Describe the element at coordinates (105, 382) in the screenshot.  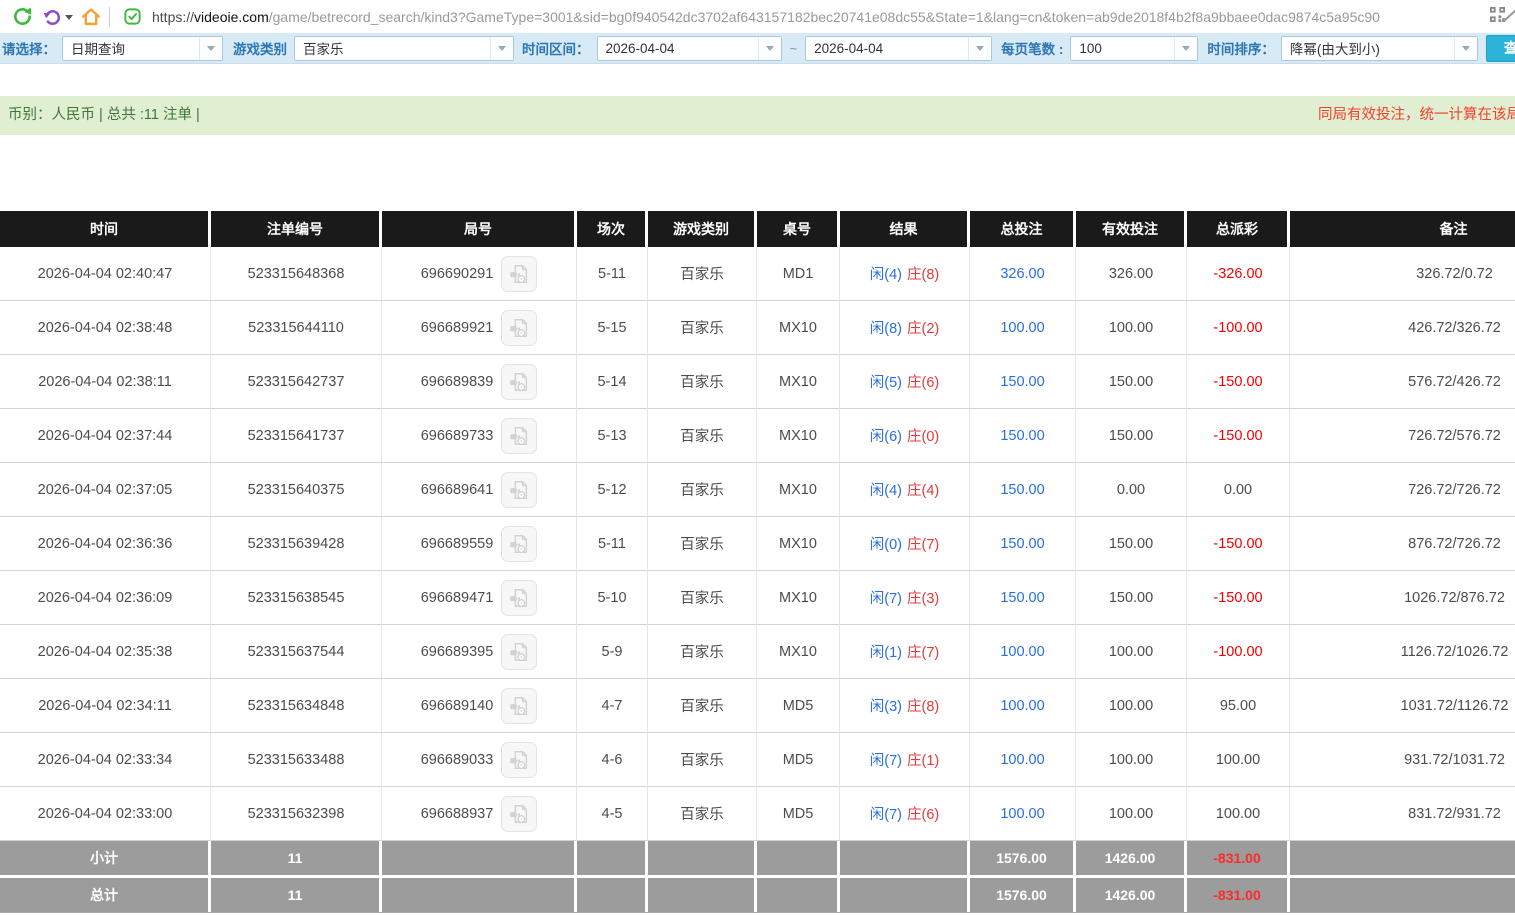
I see `cell-time: 2026-04-04 02:38:11` at that location.